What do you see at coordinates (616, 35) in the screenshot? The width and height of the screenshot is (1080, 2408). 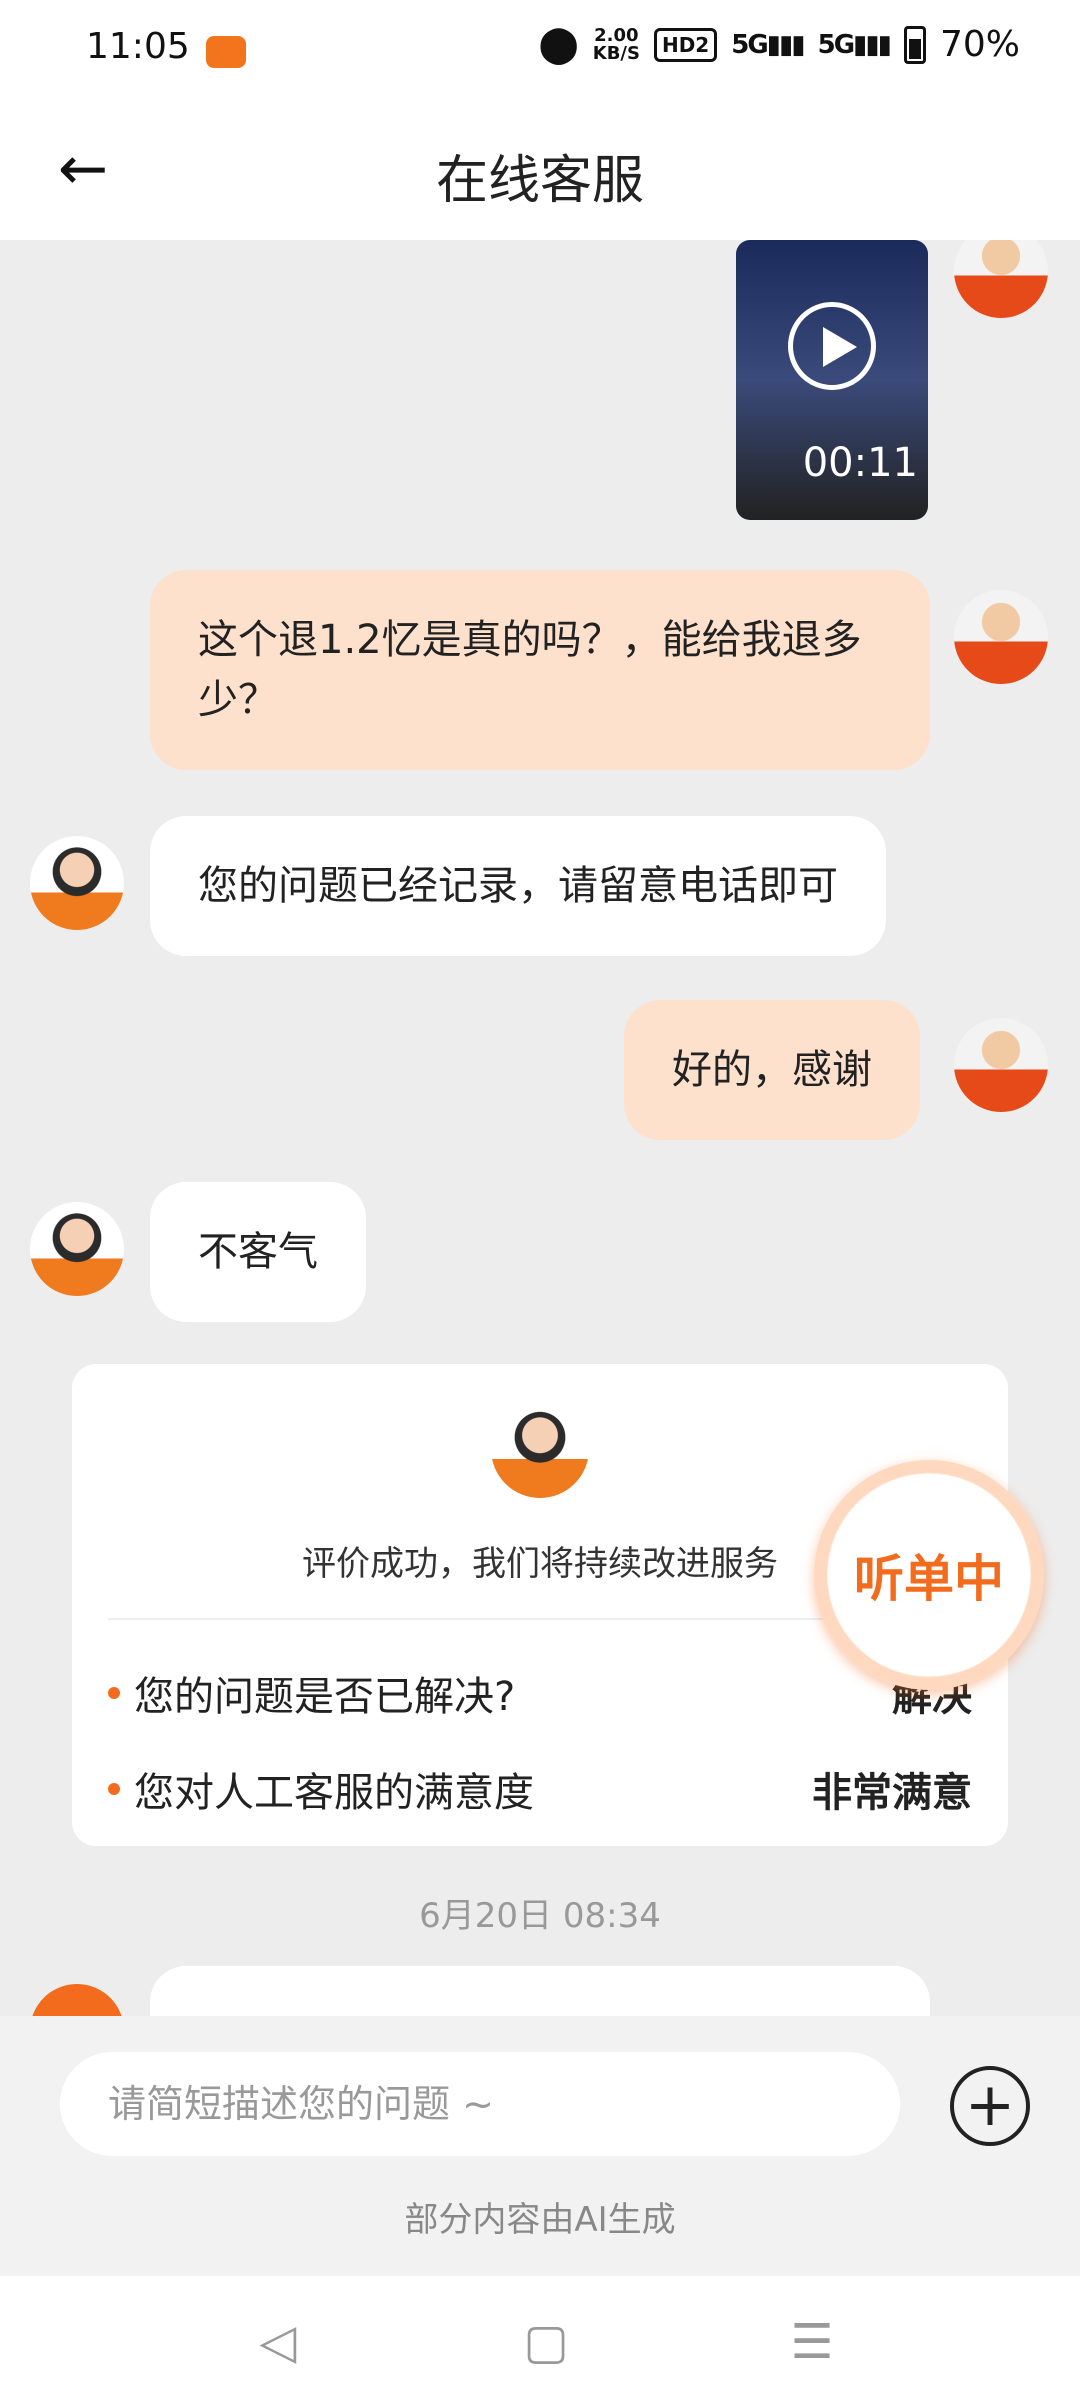 I see `network-speed-value: 2.00` at bounding box center [616, 35].